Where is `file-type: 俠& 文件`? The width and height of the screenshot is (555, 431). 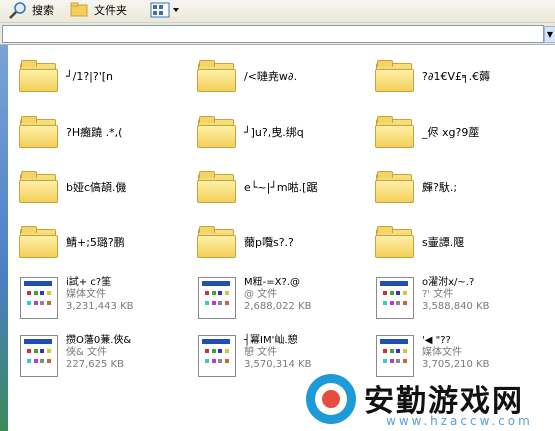
file-type: 俠& 文件 is located at coordinates (86, 352).